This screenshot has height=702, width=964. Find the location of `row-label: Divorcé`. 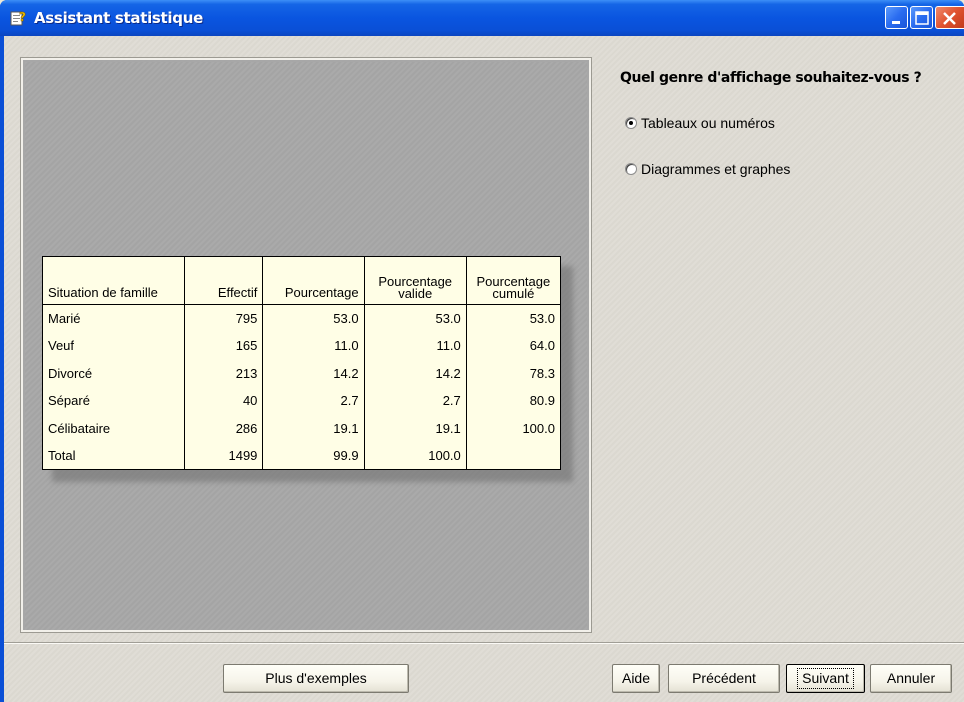

row-label: Divorcé is located at coordinates (113, 373).